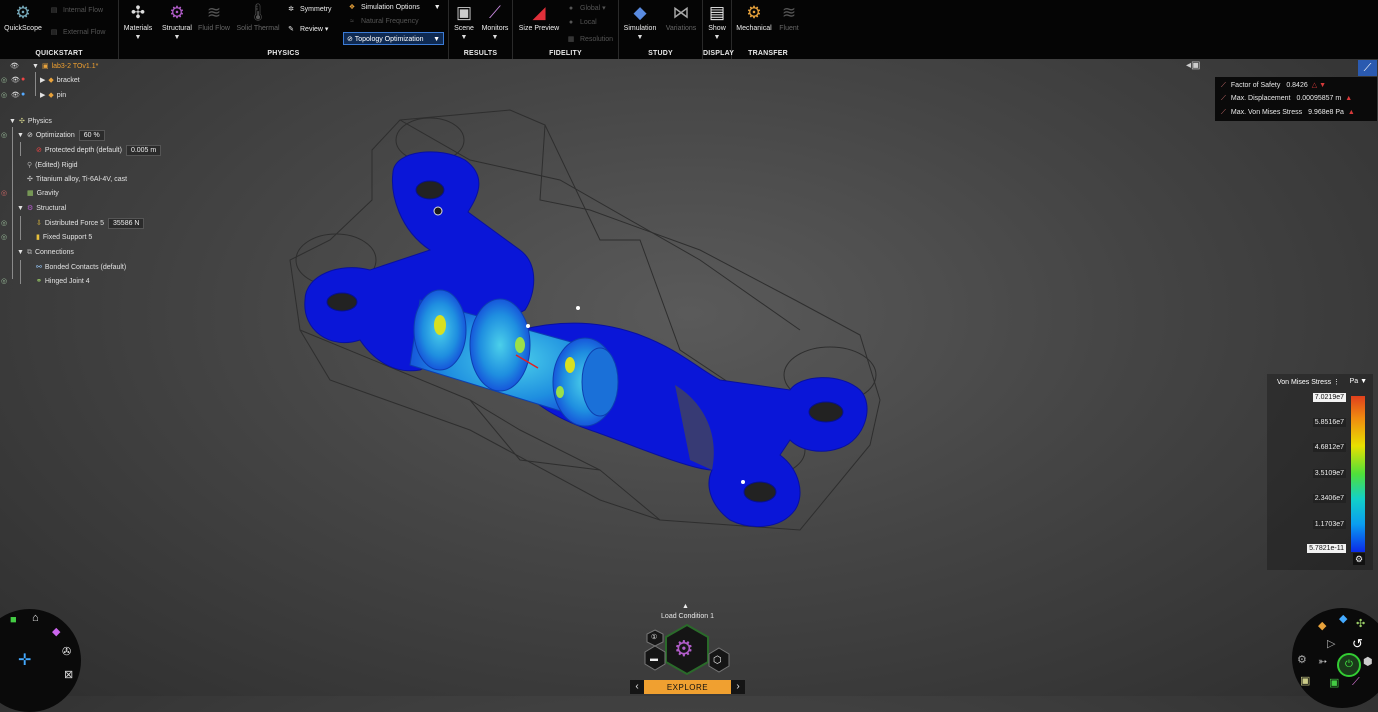 The image size is (1378, 712). I want to click on show-button: ▤ Show ▼, so click(717, 22).